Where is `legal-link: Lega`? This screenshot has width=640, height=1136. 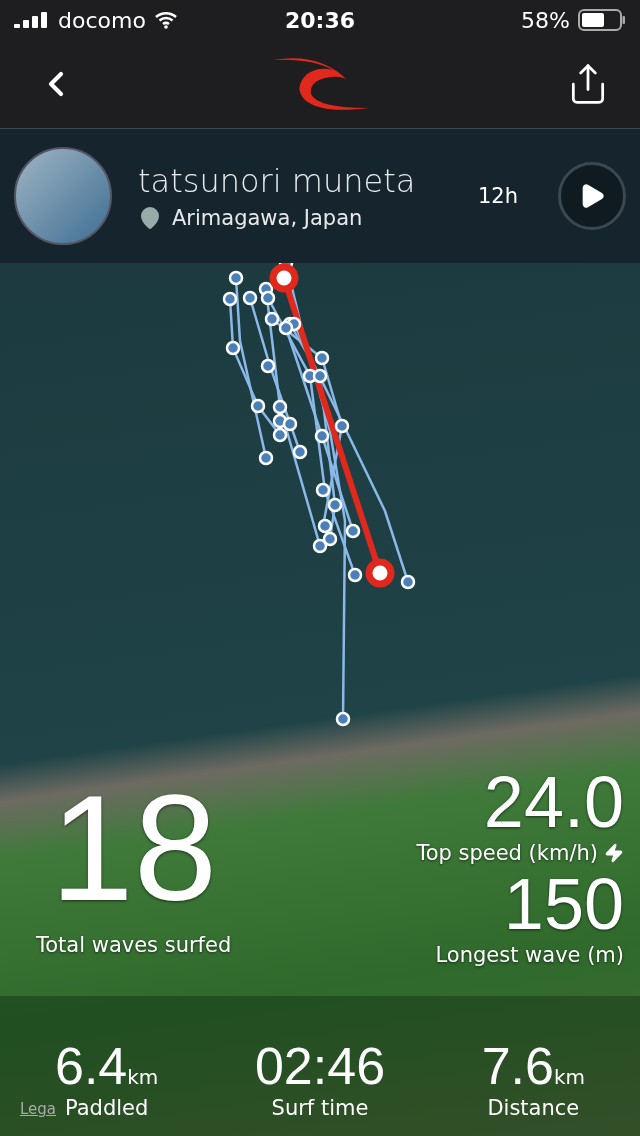 legal-link: Lega is located at coordinates (38, 1109).